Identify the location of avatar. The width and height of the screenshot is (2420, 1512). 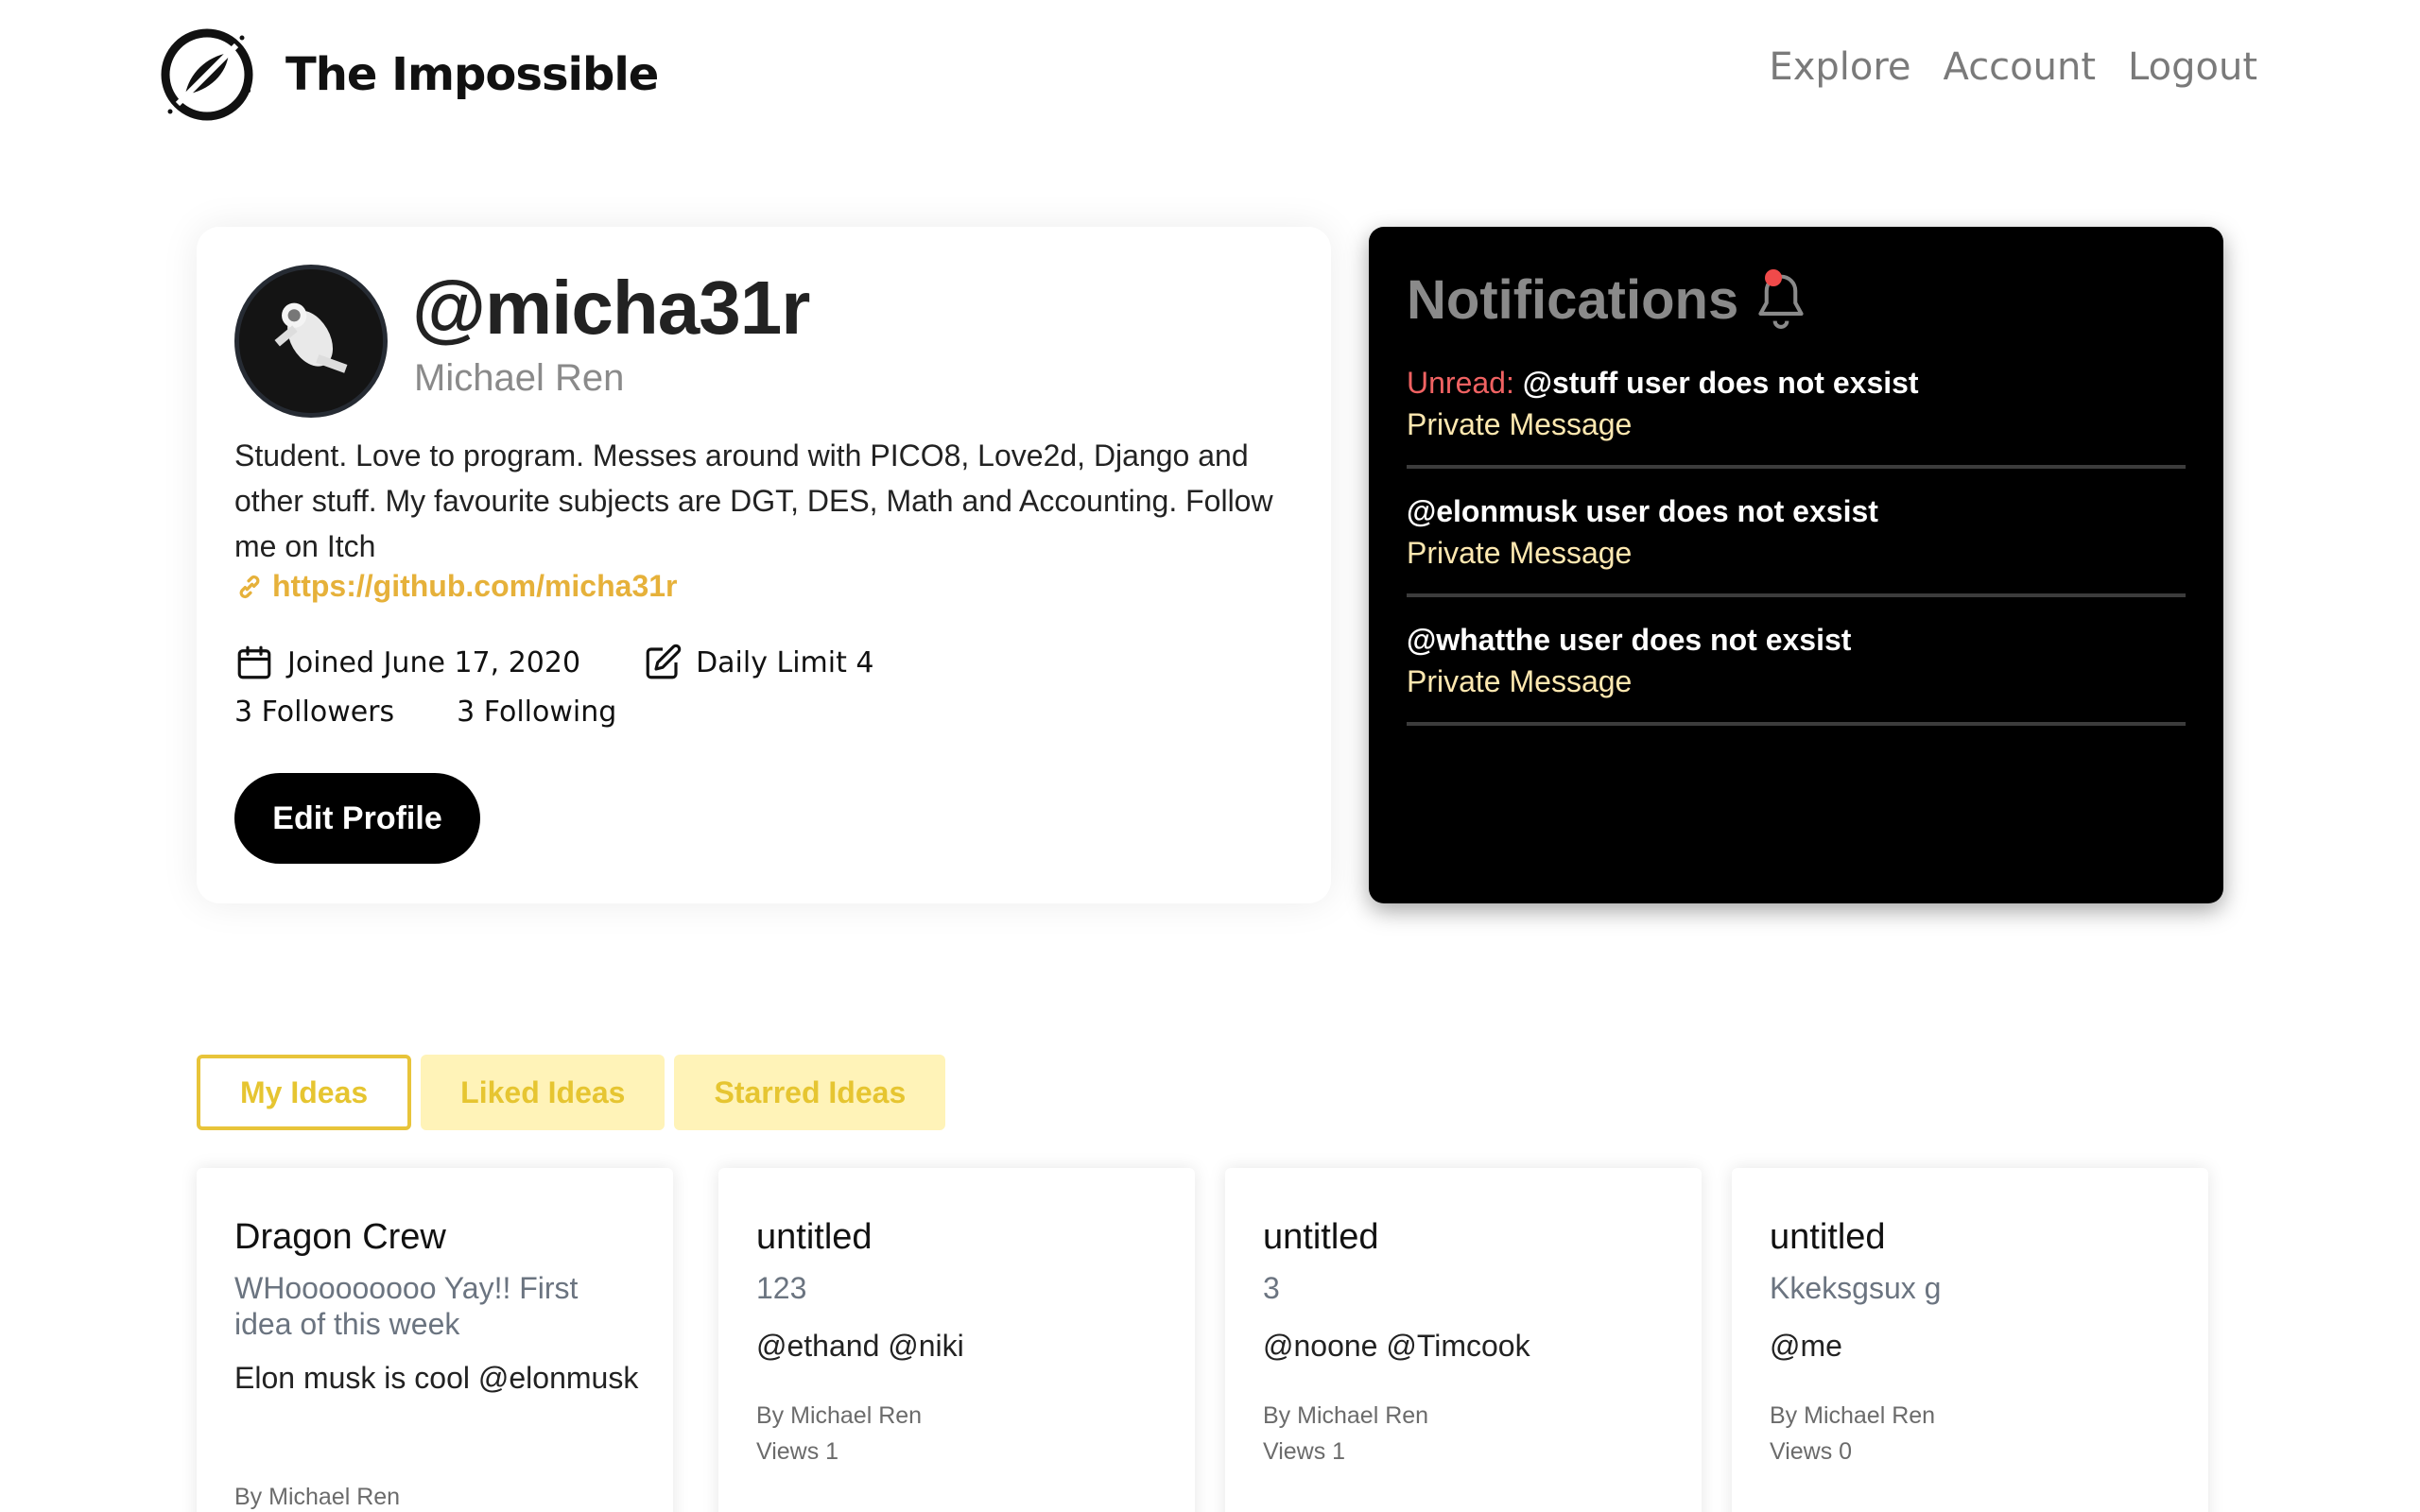
(311, 341).